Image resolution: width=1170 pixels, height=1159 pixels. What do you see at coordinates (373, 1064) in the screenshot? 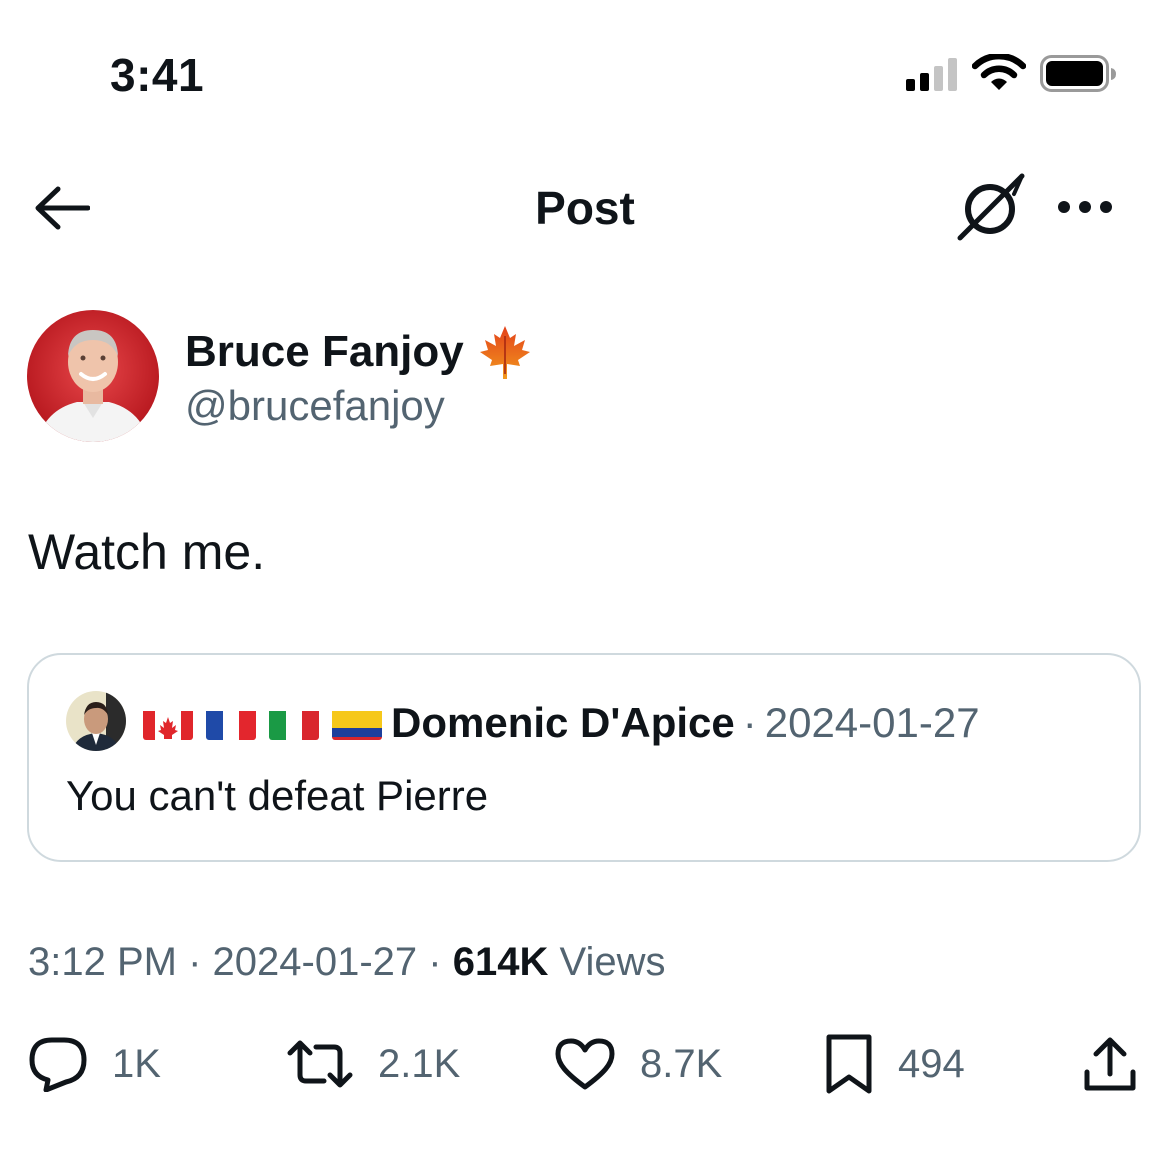
I see `repost-button: 2.1K` at bounding box center [373, 1064].